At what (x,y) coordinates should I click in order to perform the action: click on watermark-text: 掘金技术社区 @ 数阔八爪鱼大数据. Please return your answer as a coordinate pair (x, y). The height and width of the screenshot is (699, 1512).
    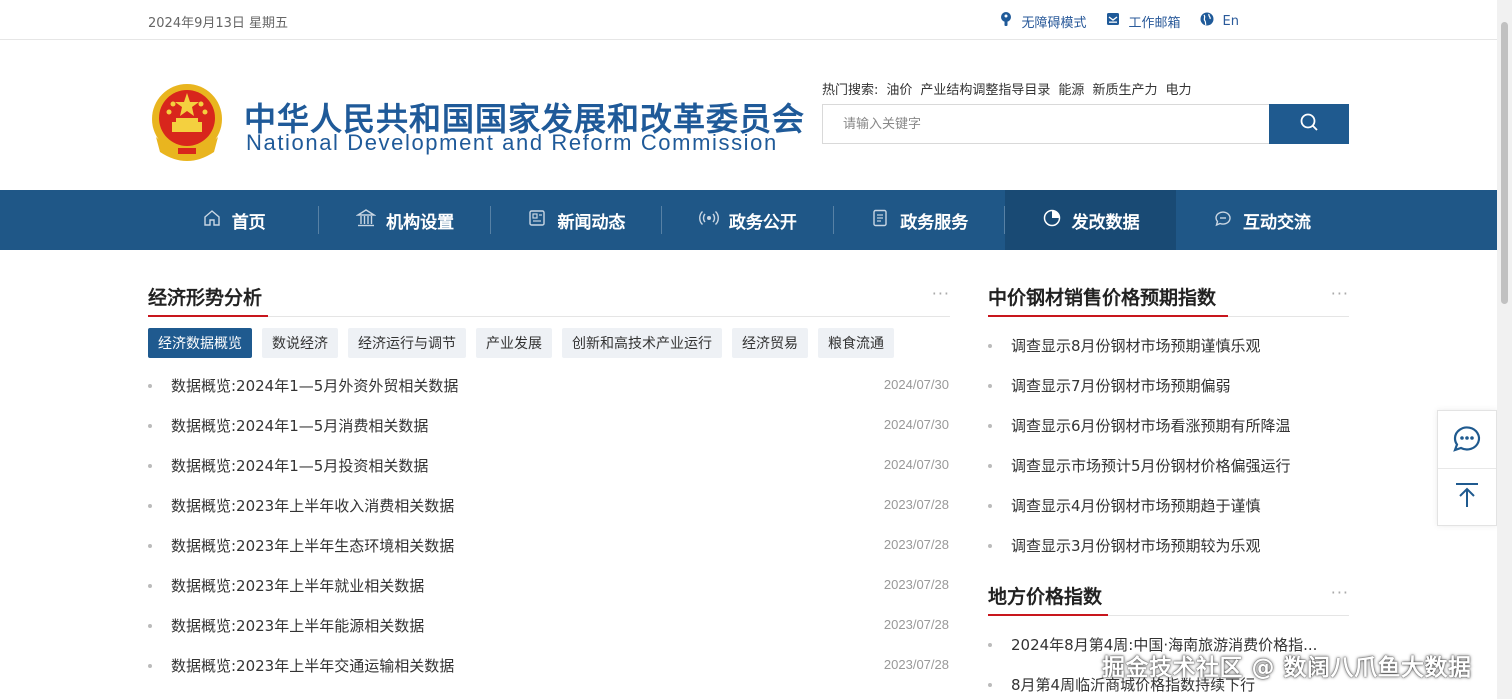
    Looking at the image, I should click on (1287, 668).